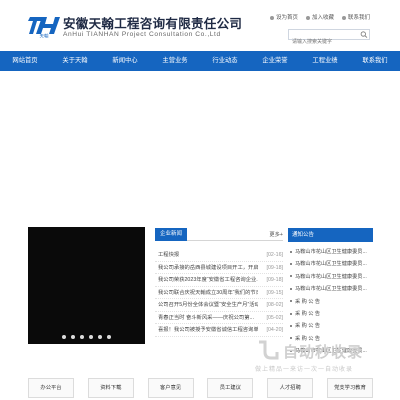  Describe the element at coordinates (44, 36) in the screenshot. I see `logo-text: 天翰` at that location.